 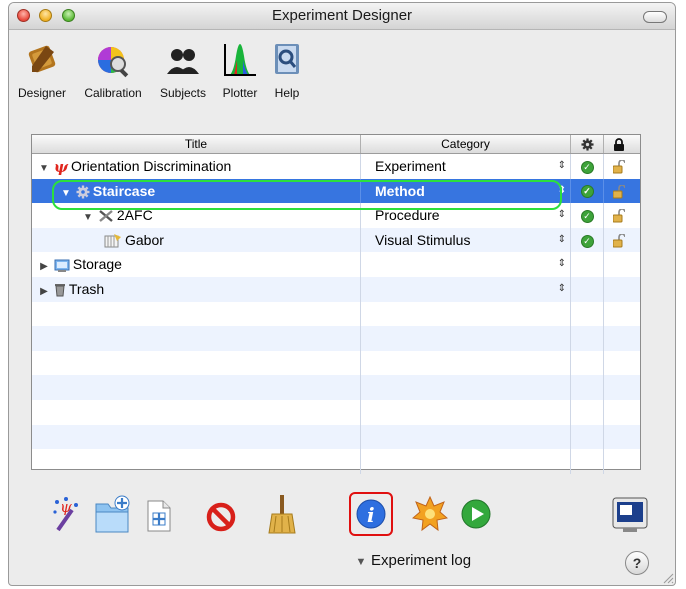 I want to click on start-button, so click(x=476, y=516).